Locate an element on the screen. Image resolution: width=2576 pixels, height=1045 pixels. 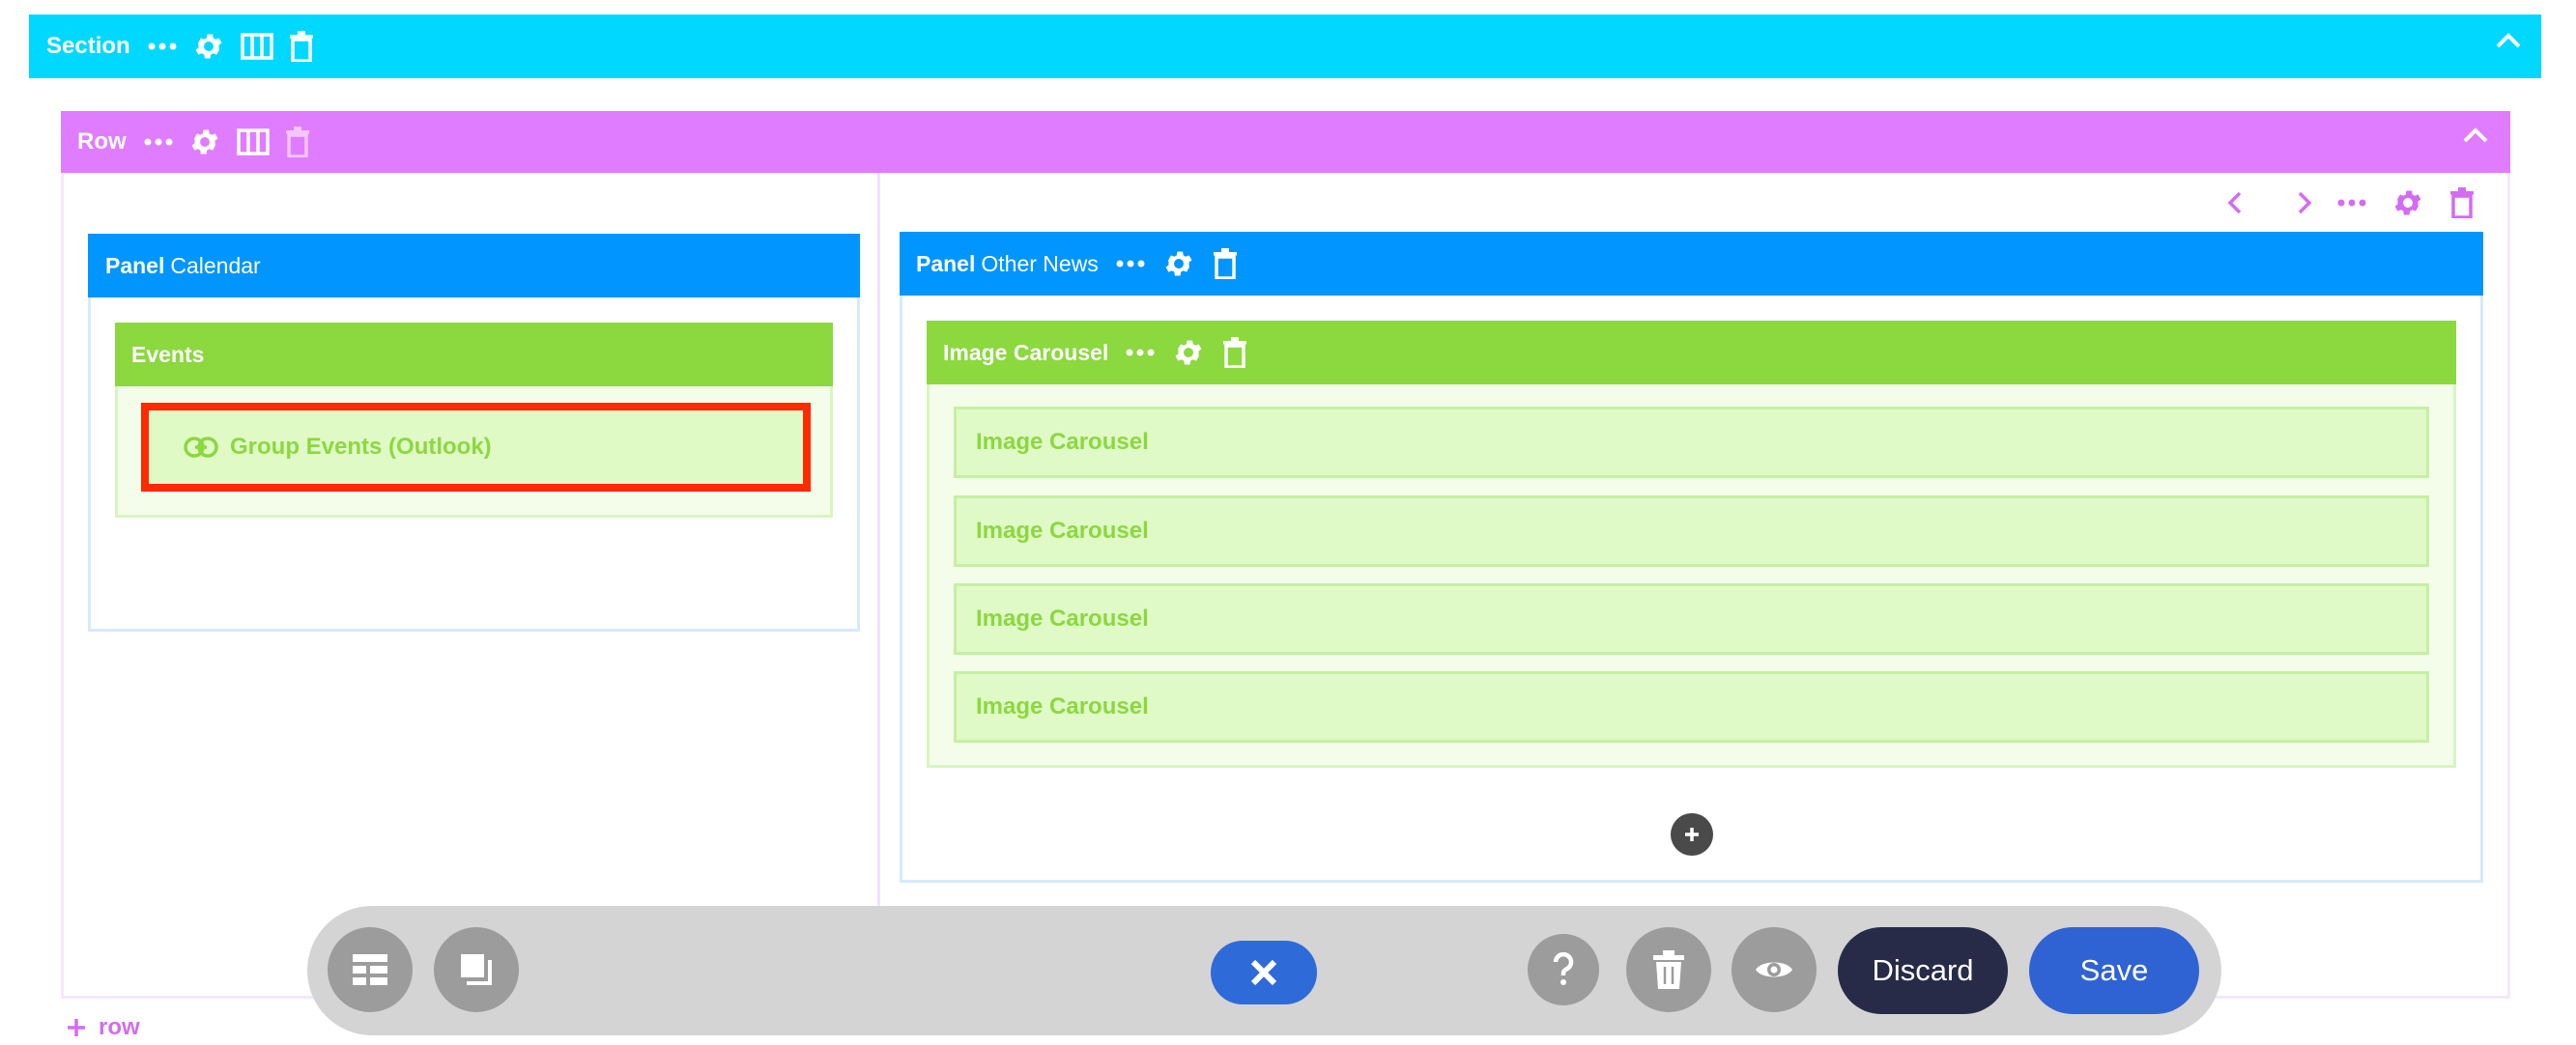
row-title: Row is located at coordinates (102, 141).